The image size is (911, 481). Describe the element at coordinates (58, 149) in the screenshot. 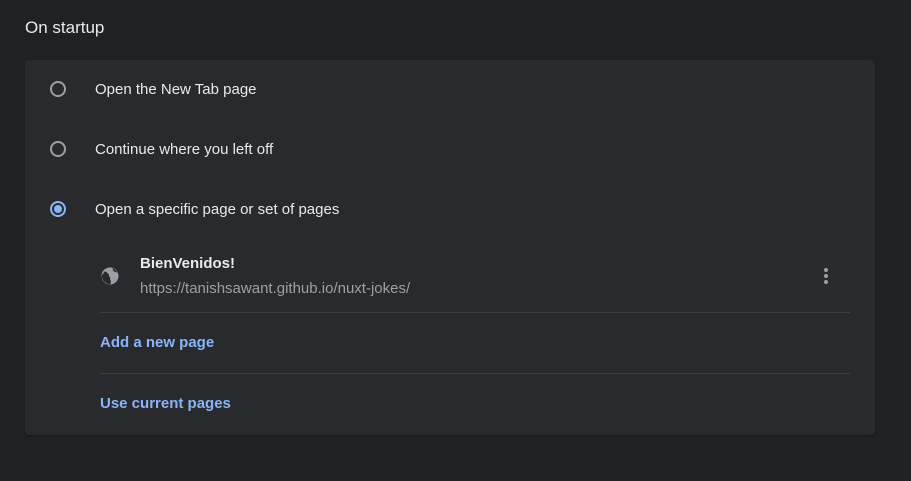

I see `radio-button-continue` at that location.